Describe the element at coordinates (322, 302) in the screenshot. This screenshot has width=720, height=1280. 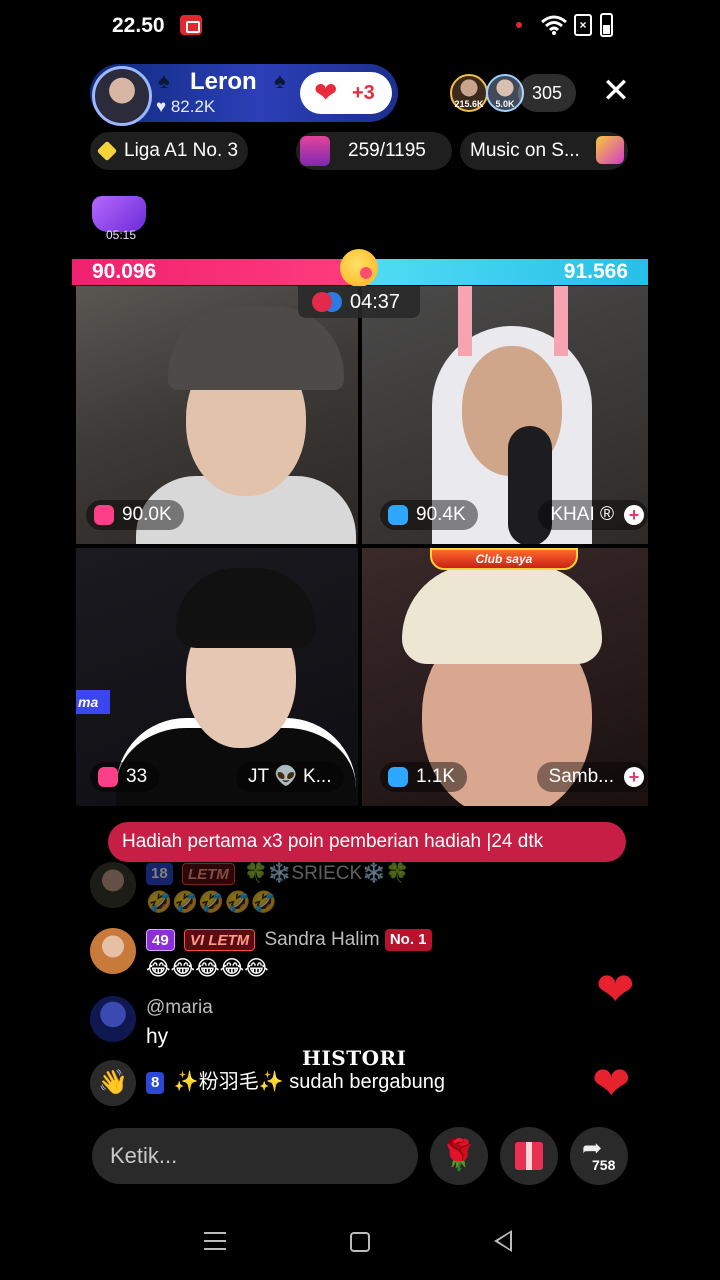
I see `boxing-gloves-icon` at that location.